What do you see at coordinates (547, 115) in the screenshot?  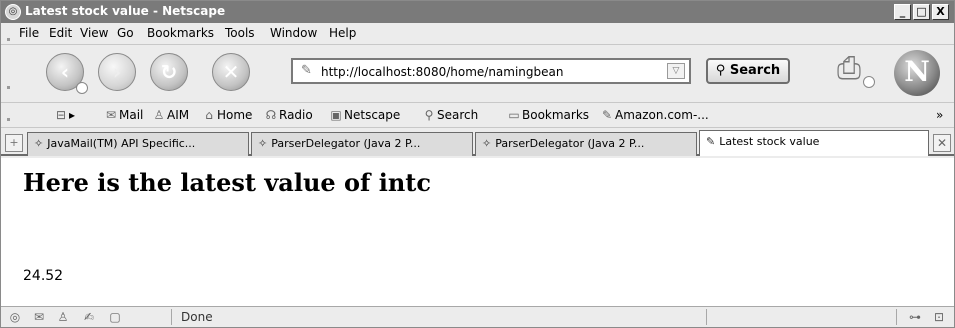 I see `pt-bookmarks: ▭ Bookmarks` at bounding box center [547, 115].